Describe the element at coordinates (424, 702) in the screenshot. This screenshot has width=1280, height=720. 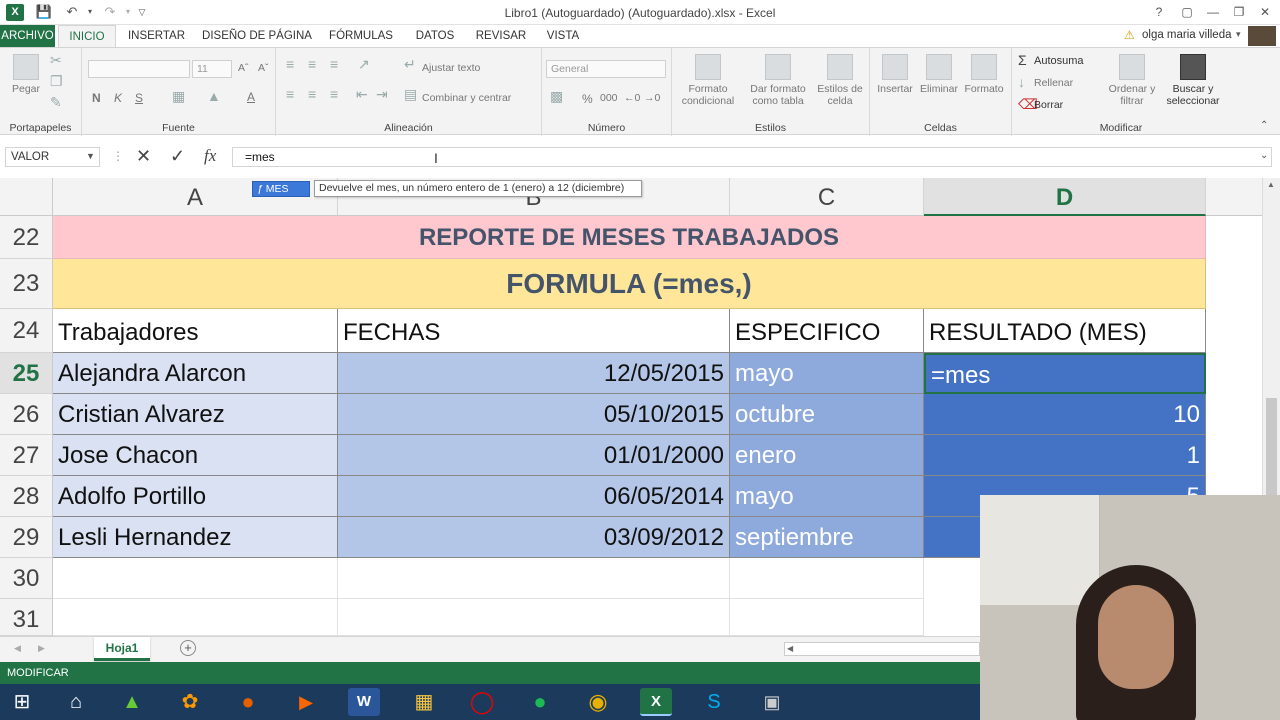
I see `file-explorer-icon: ▦` at that location.